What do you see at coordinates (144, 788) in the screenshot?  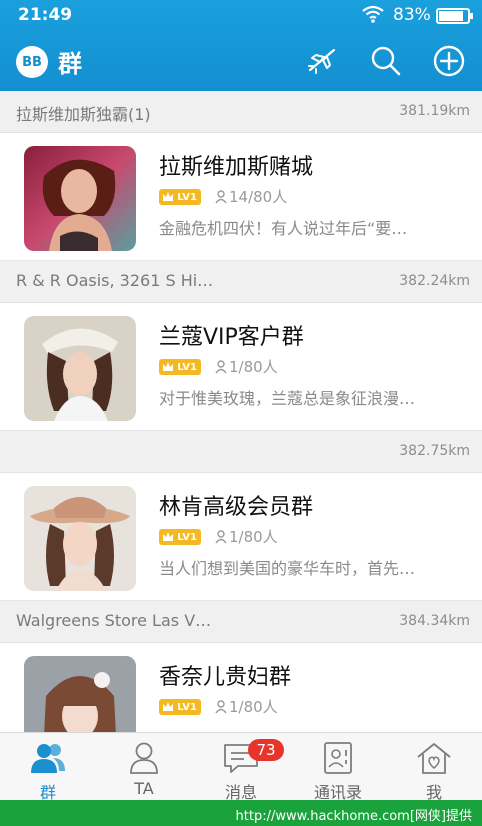 I see `tab-label: TA` at bounding box center [144, 788].